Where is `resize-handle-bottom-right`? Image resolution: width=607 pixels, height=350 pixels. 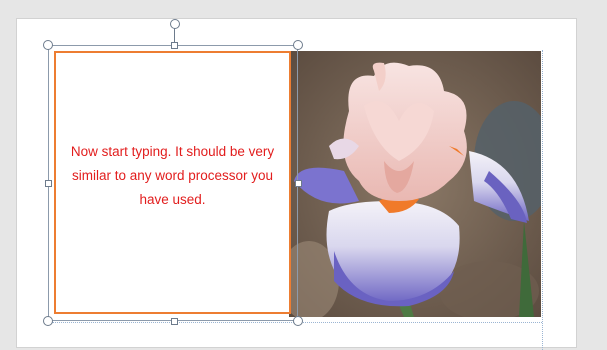
resize-handle-bottom-right is located at coordinates (298, 321).